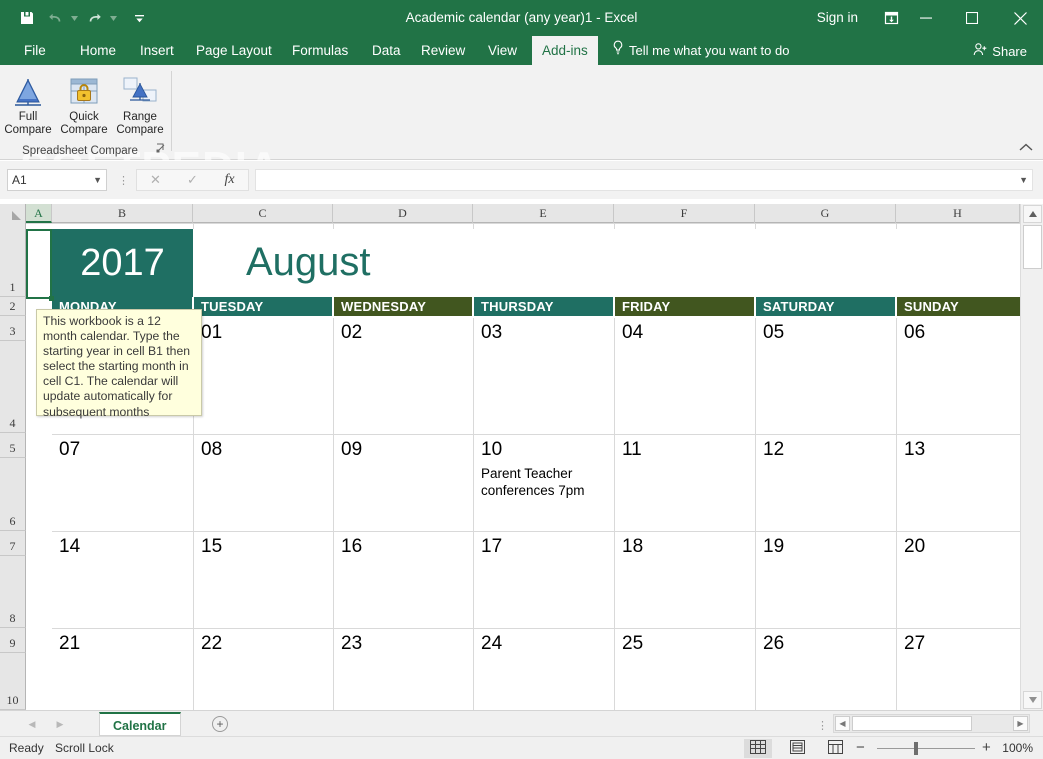  What do you see at coordinates (234, 50) in the screenshot?
I see `tab-page-layout: Page Layout` at bounding box center [234, 50].